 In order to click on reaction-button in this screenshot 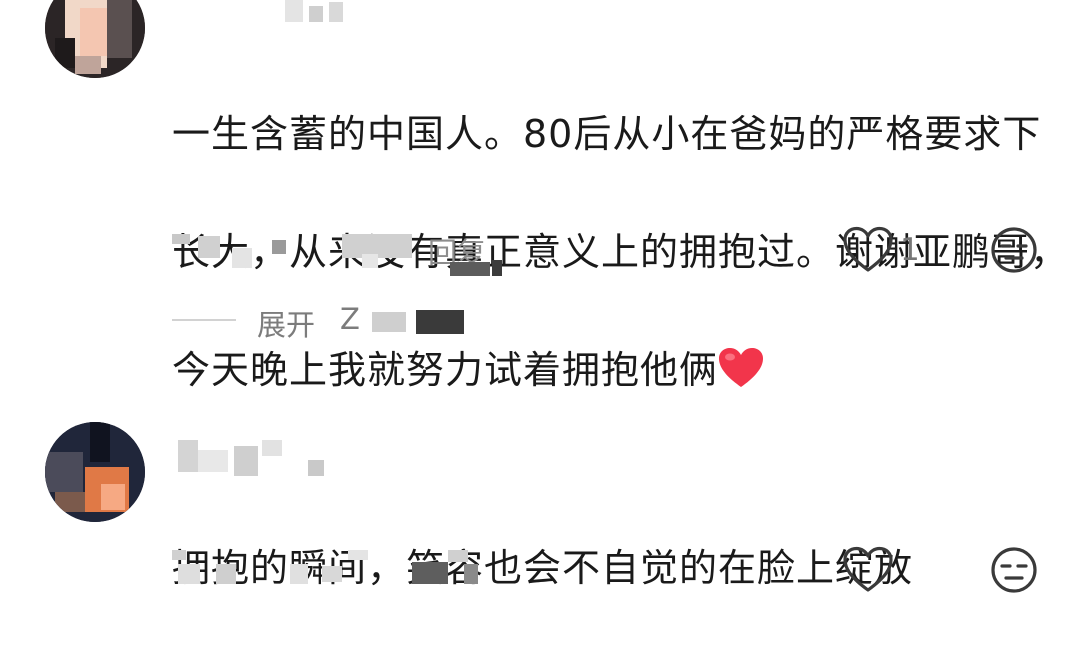, I will do `click(1016, 572)`.